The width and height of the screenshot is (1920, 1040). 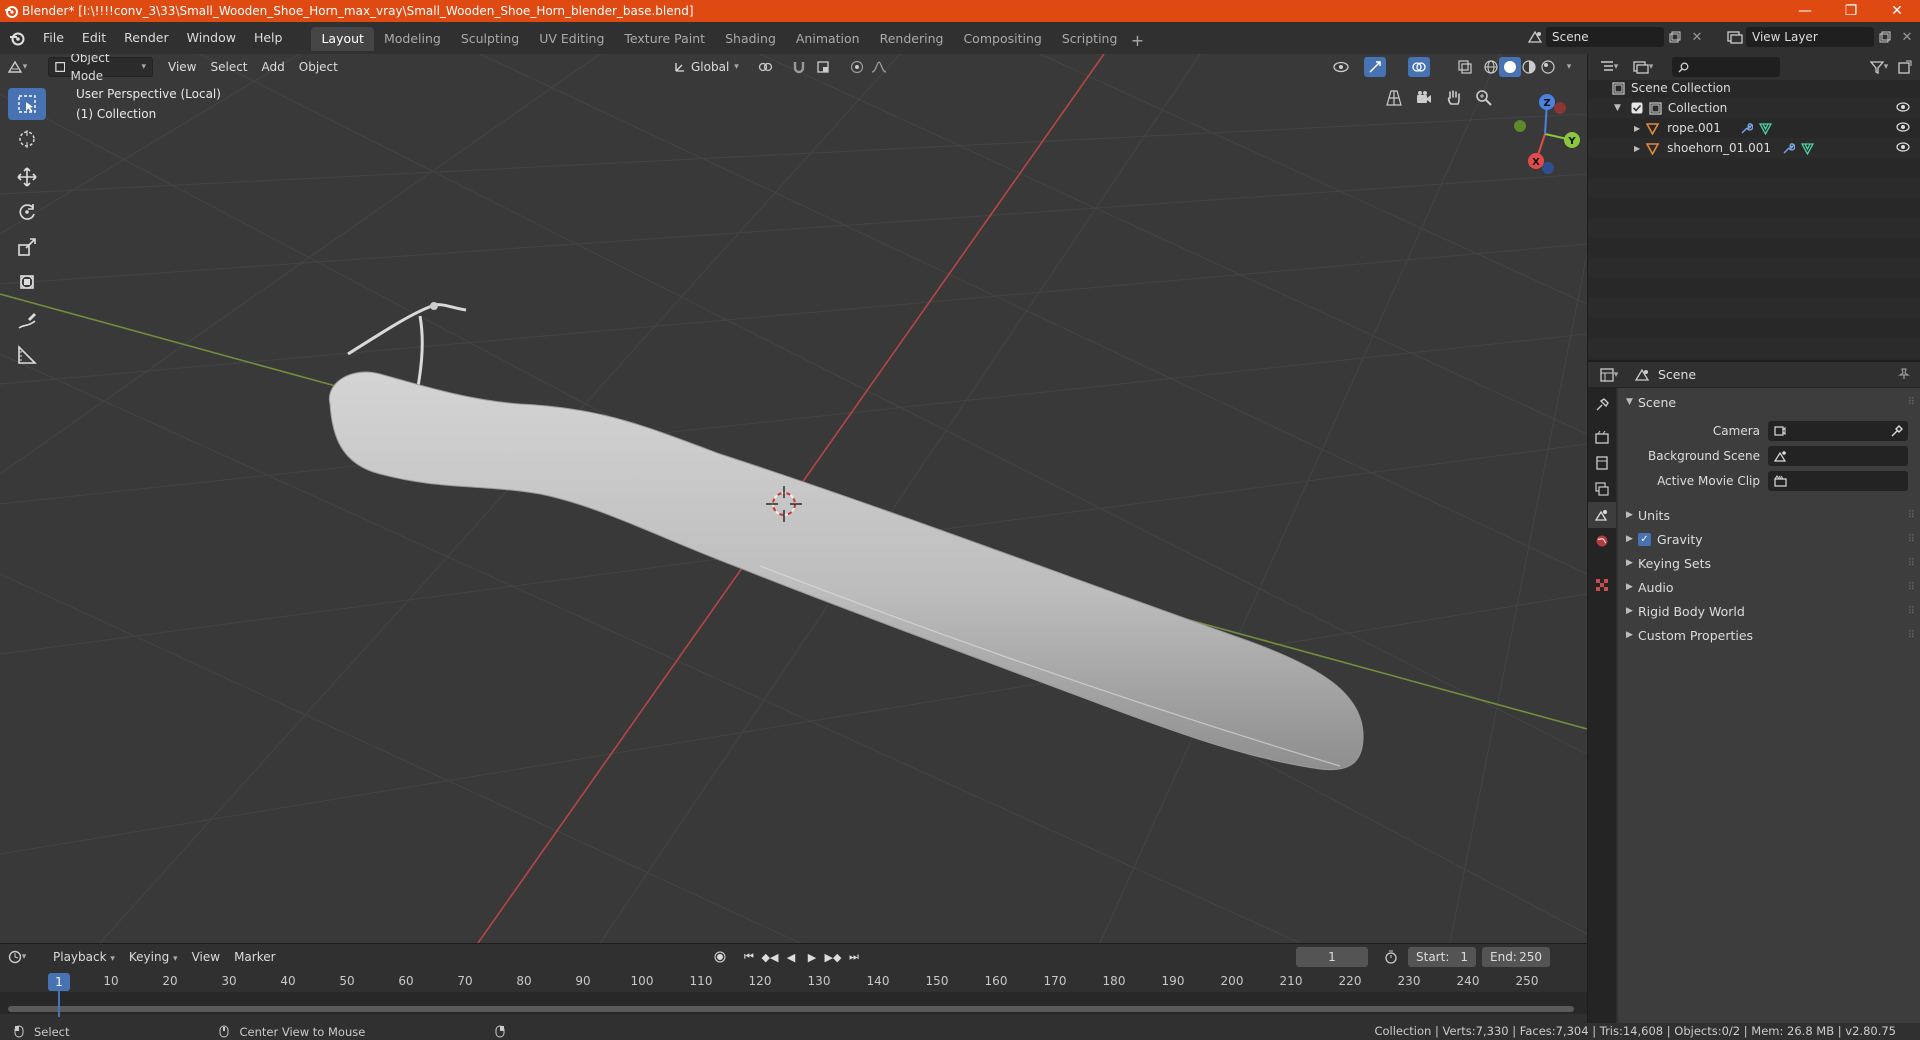 I want to click on stopwatch-icon, so click(x=1391, y=957).